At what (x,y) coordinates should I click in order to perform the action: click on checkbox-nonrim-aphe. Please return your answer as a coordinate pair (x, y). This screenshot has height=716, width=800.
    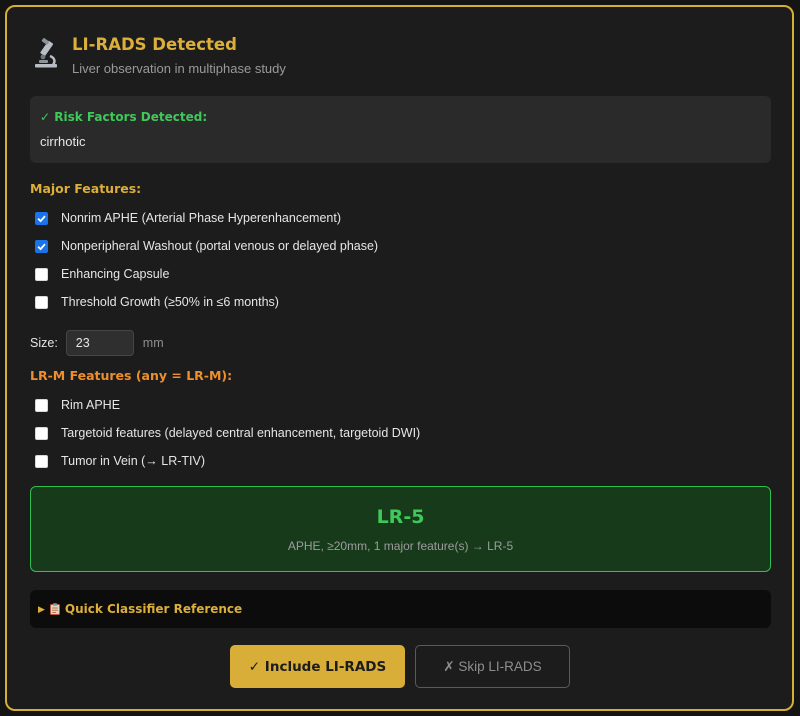
    Looking at the image, I should click on (41, 218).